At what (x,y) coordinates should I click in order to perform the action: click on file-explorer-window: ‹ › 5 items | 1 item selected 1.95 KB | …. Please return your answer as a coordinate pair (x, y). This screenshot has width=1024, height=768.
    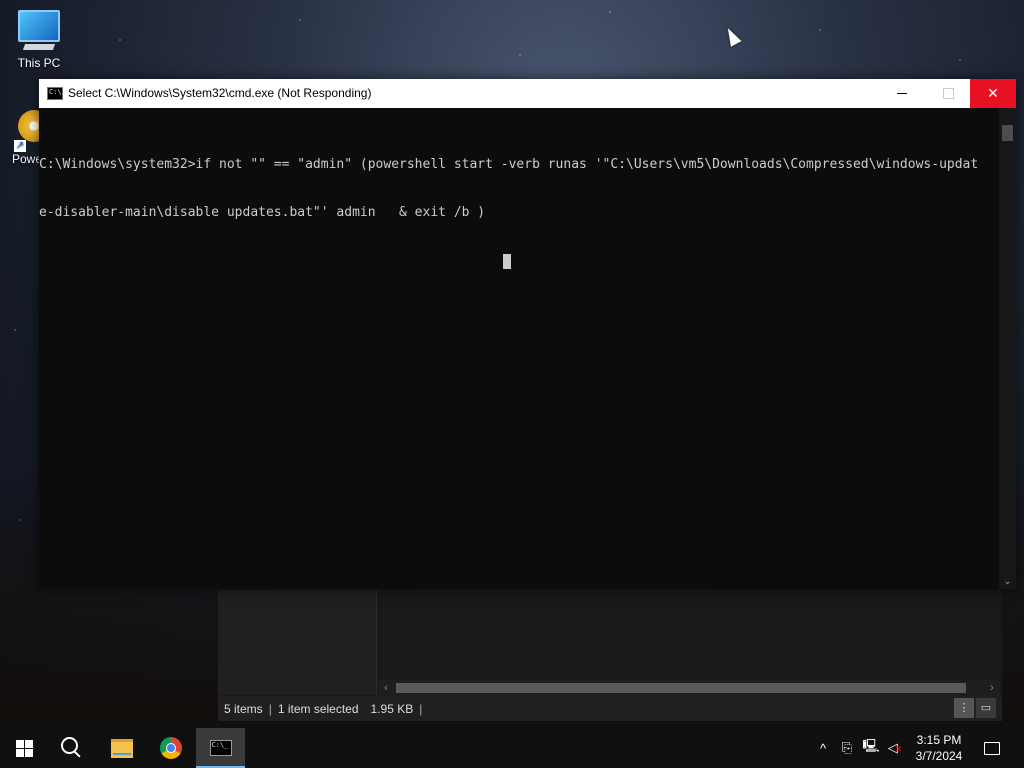
    Looking at the image, I should click on (610, 655).